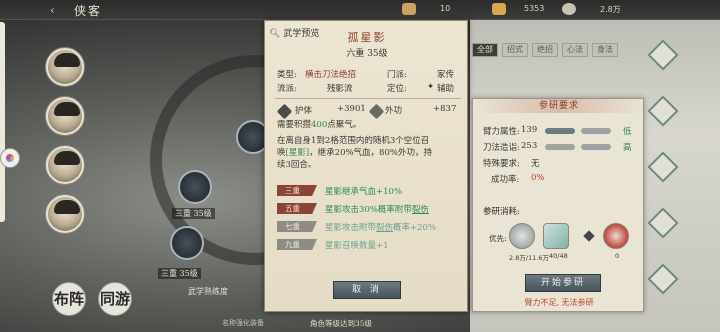 The image size is (720, 332). I want to click on scroll-item-slot, so click(556, 236).